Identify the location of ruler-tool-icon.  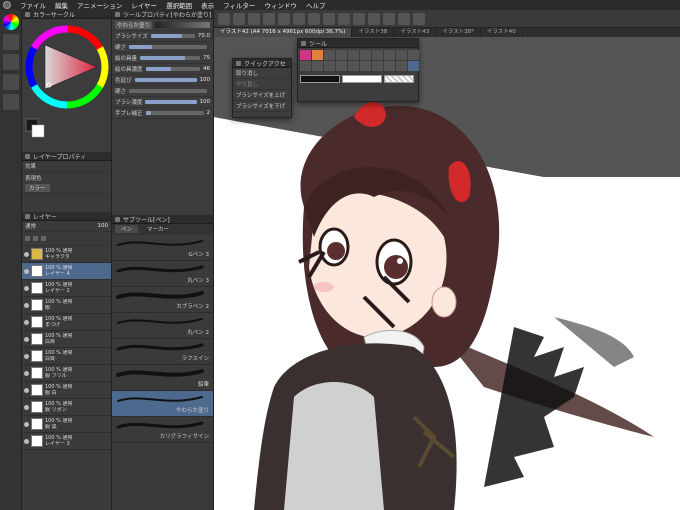
(329, 66).